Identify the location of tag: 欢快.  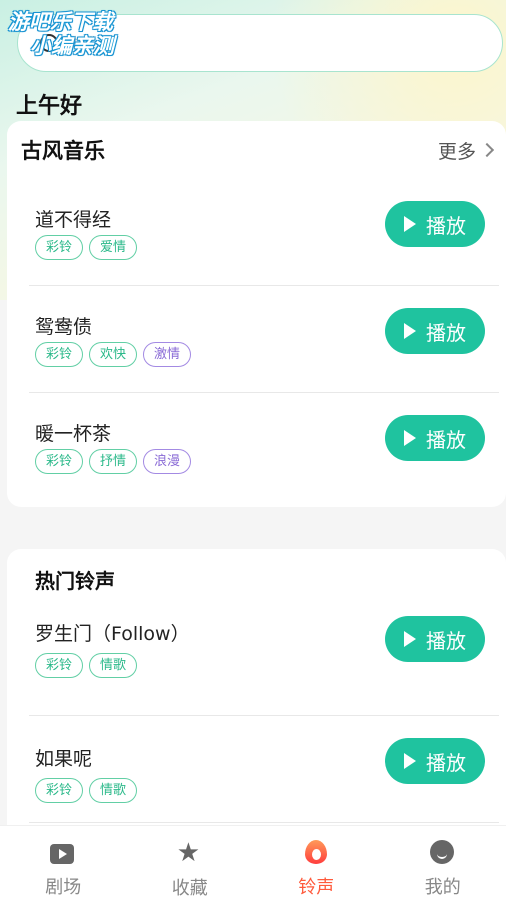
(113, 354).